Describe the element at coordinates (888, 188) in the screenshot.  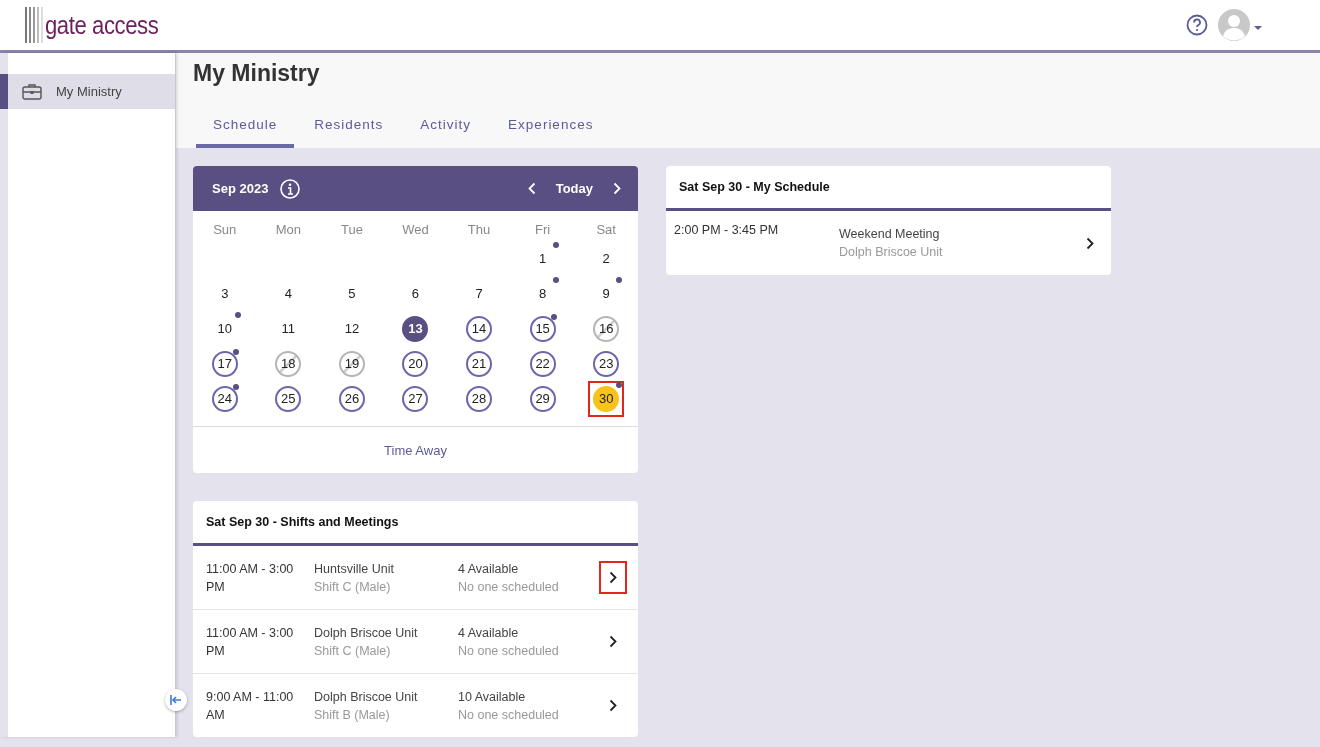
I see `card-title: Sat Sep 30 - My Schedule` at that location.